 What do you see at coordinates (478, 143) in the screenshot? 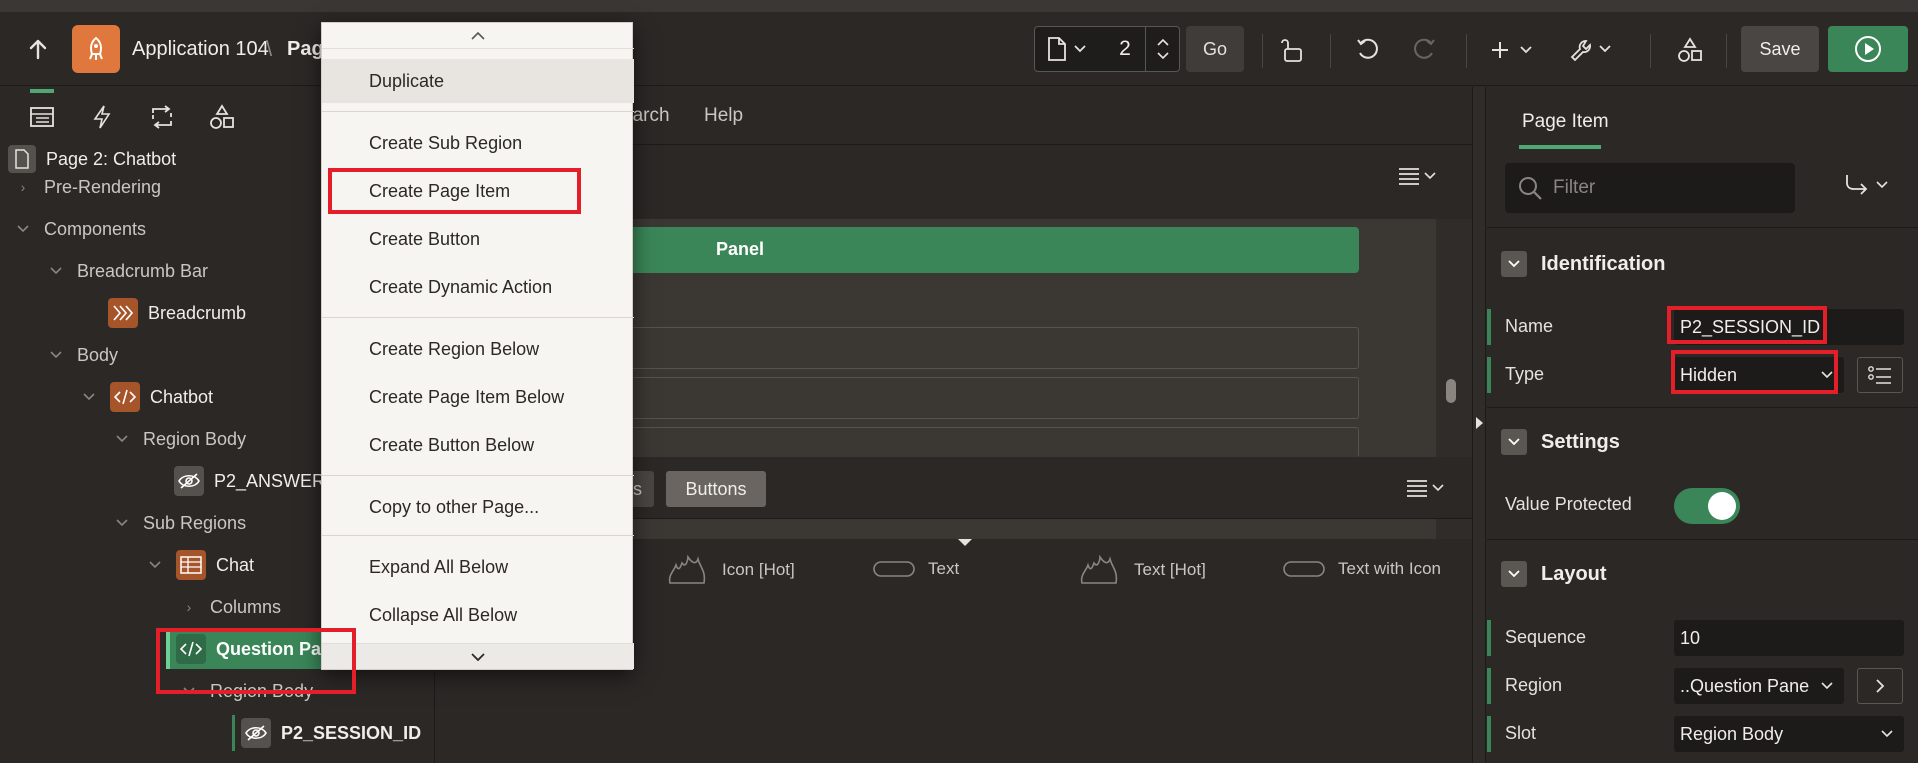
I see `menu-item-create-sub-region: Create Sub Region` at bounding box center [478, 143].